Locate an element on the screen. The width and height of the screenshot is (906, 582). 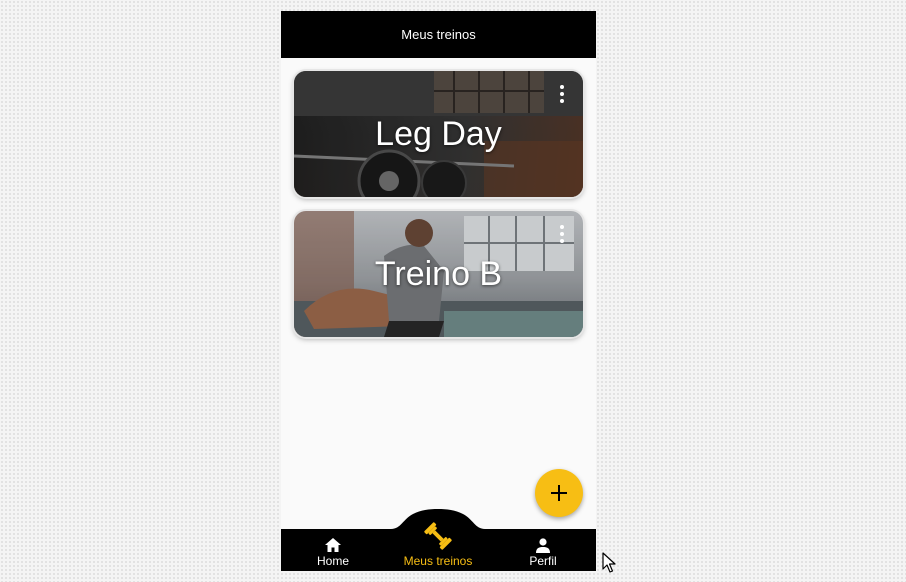
app-bar: Meus treinos is located at coordinates (438, 34).